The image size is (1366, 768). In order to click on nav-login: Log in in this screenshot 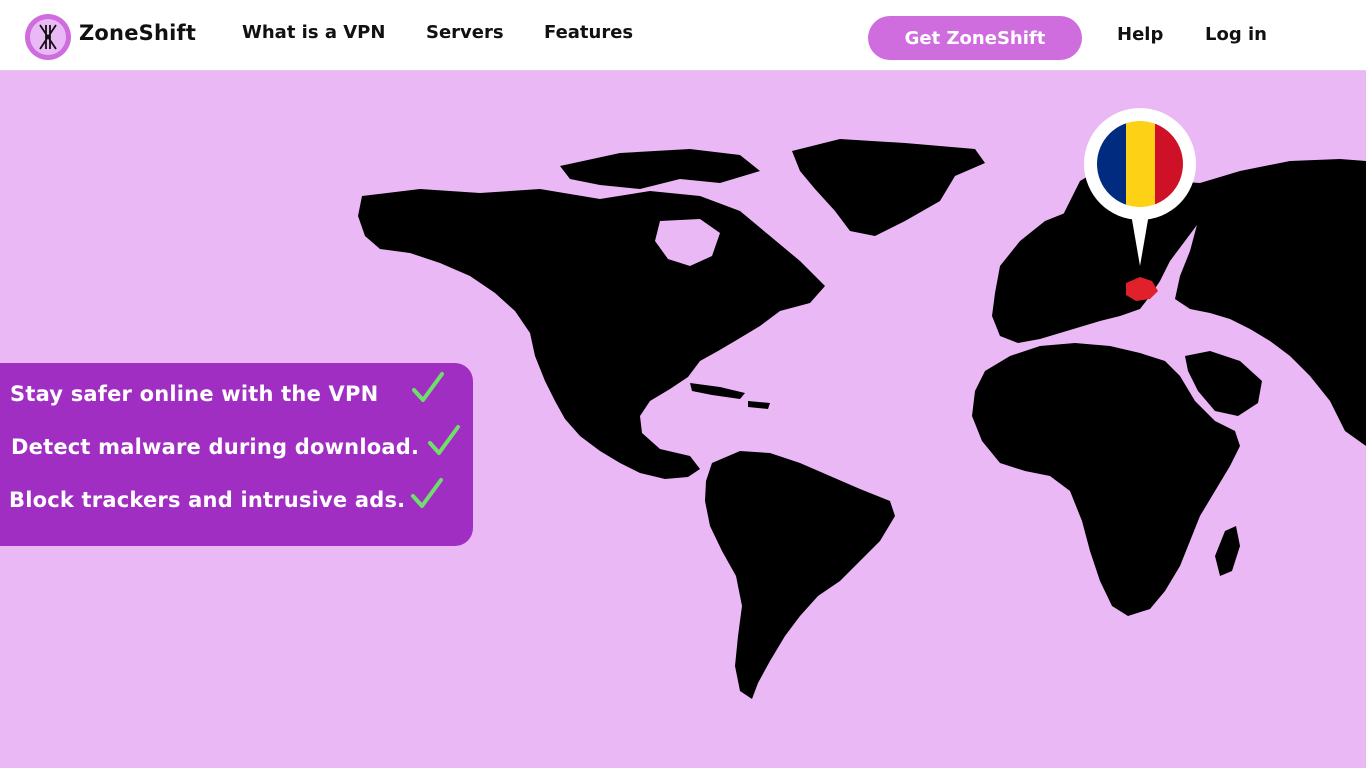, I will do `click(1236, 34)`.